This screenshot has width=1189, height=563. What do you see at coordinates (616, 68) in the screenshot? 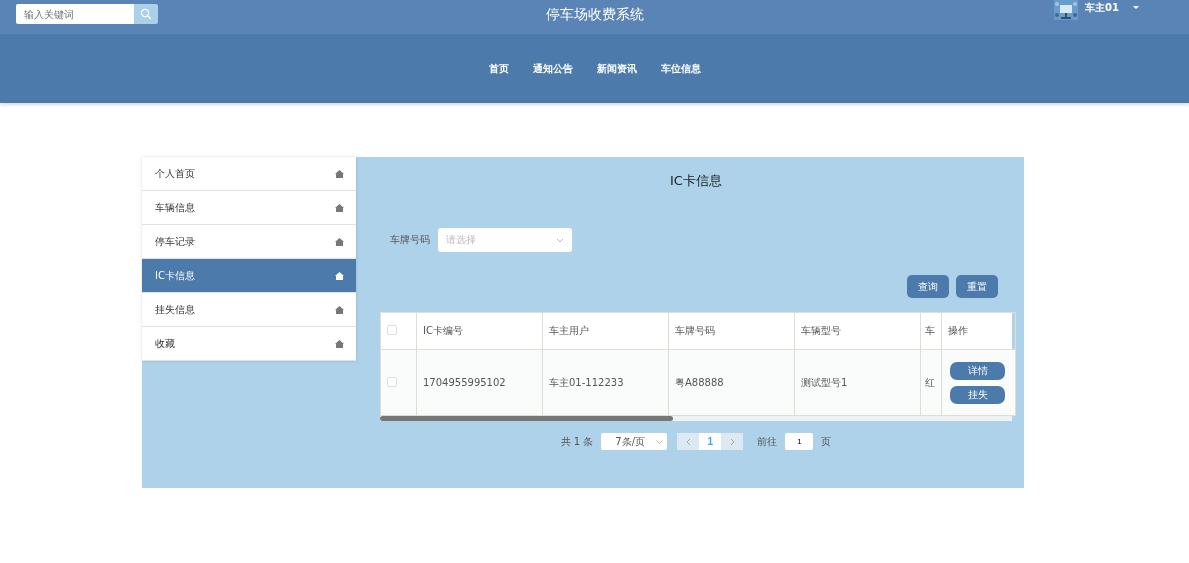
I see `nav-link: 新闻资讯` at bounding box center [616, 68].